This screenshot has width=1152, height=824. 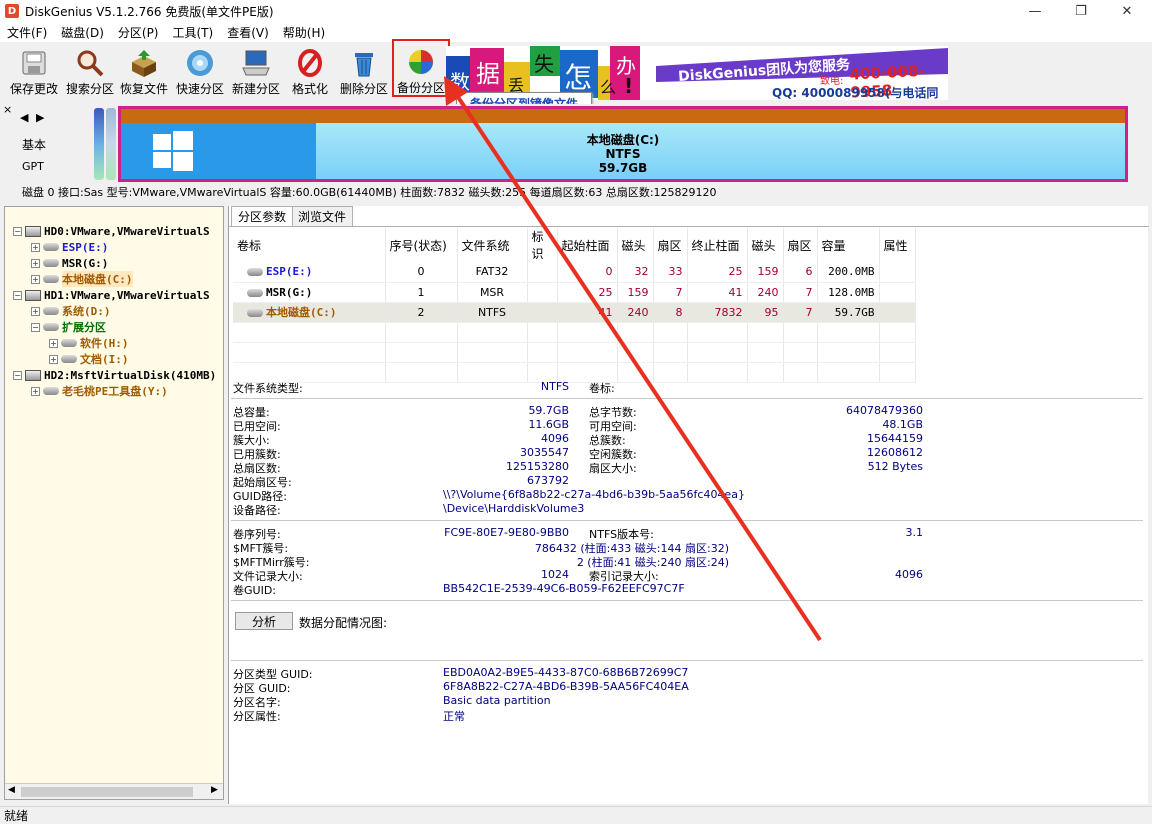 What do you see at coordinates (248, 32) in the screenshot?
I see `menu-view: 查看(V)` at bounding box center [248, 32].